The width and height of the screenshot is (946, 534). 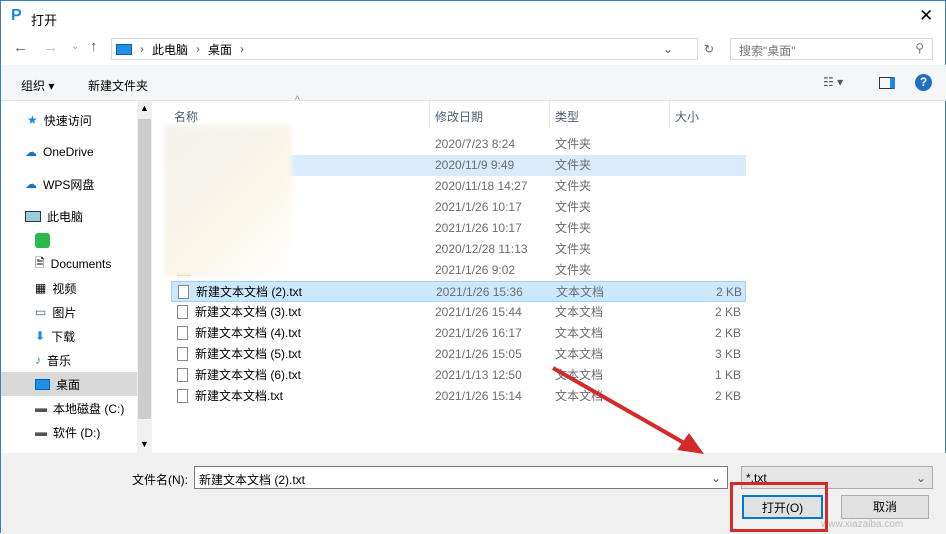 What do you see at coordinates (619, 406) in the screenshot?
I see `arrow-shaft` at bounding box center [619, 406].